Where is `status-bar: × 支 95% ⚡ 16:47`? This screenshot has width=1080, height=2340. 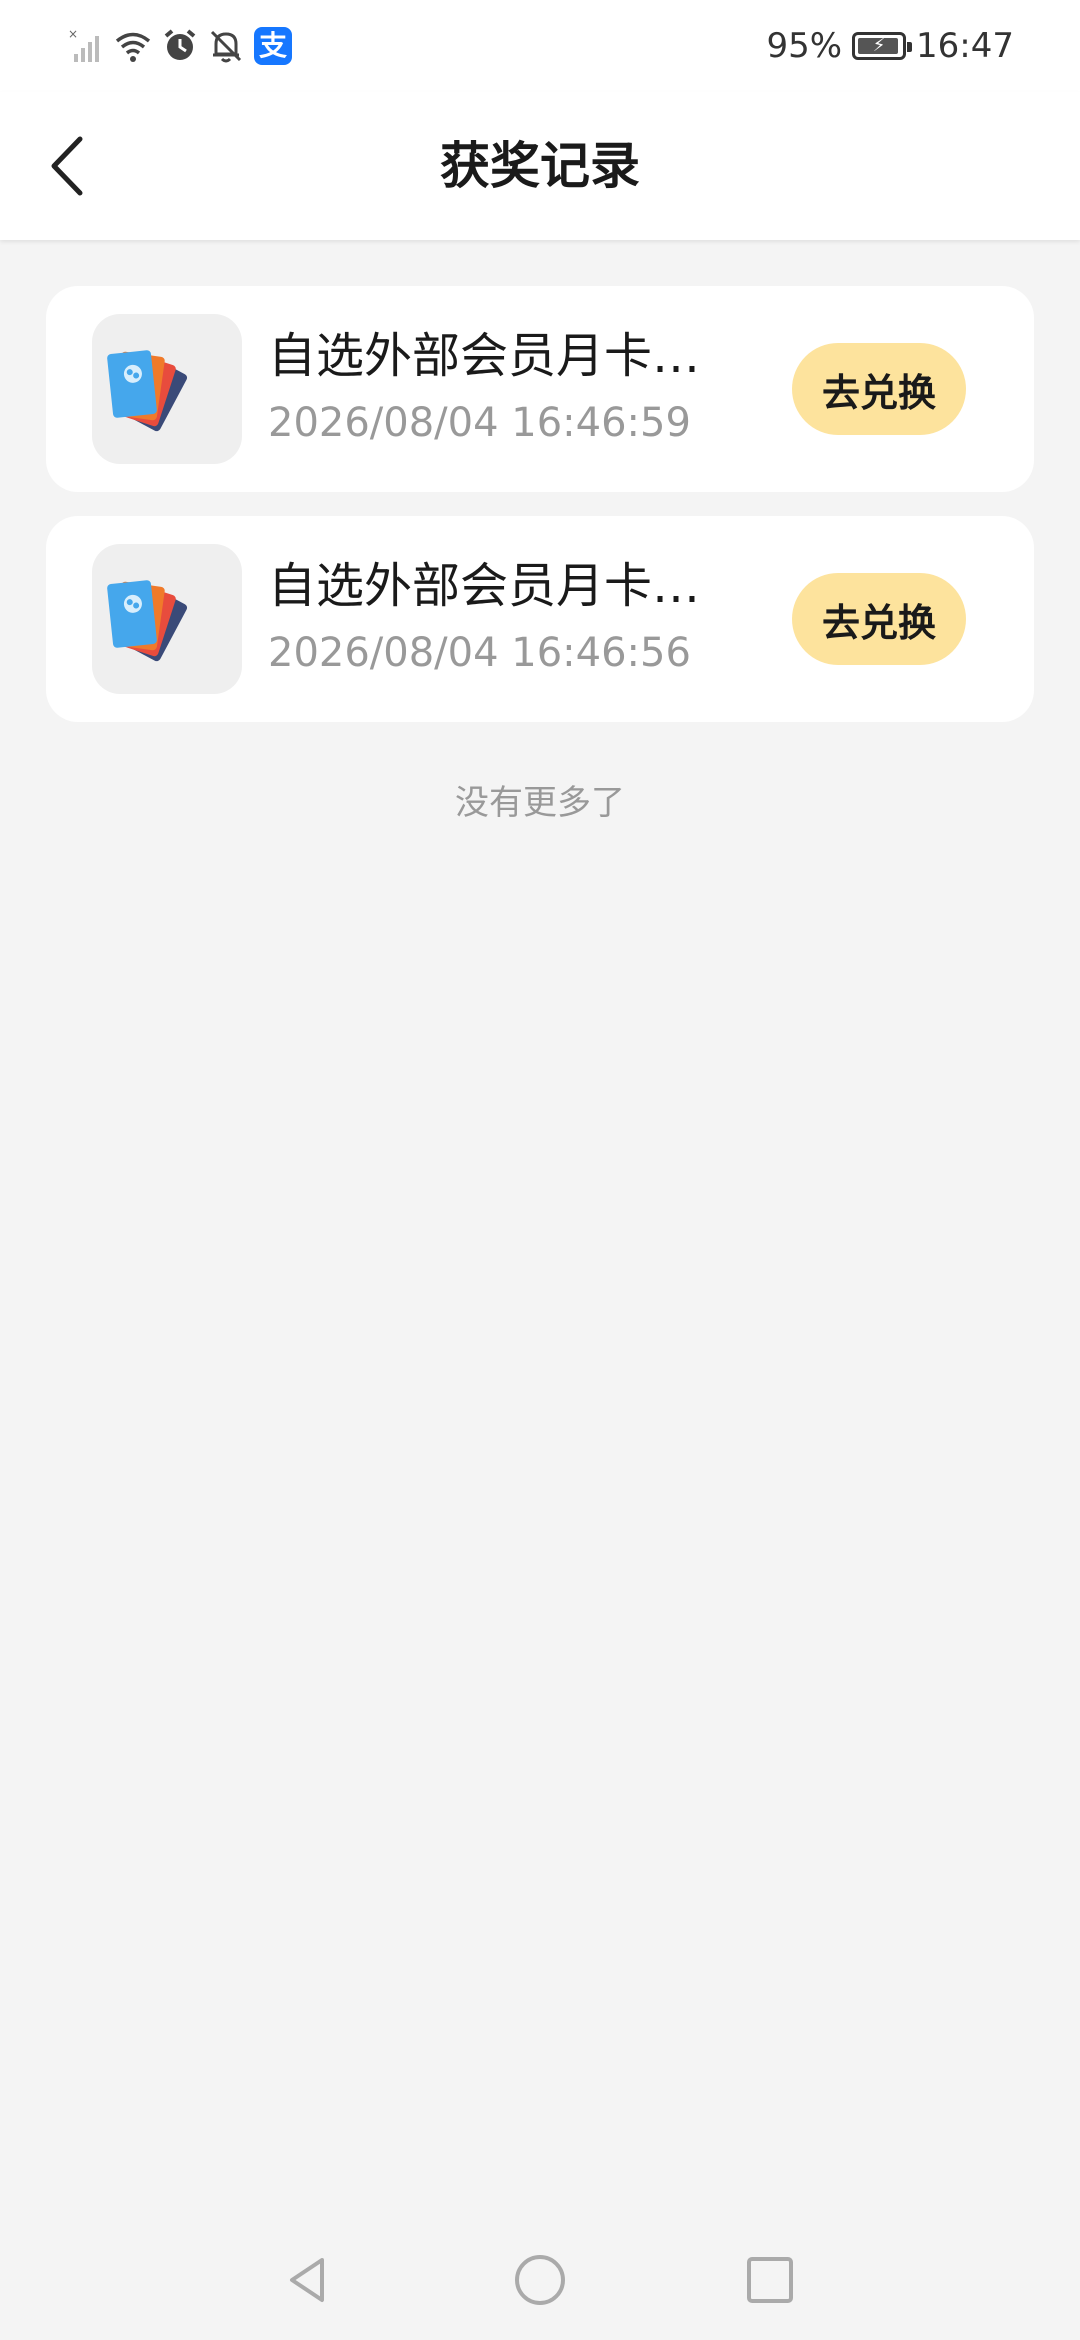
status-bar: × 支 95% ⚡ 16:47 is located at coordinates (540, 46).